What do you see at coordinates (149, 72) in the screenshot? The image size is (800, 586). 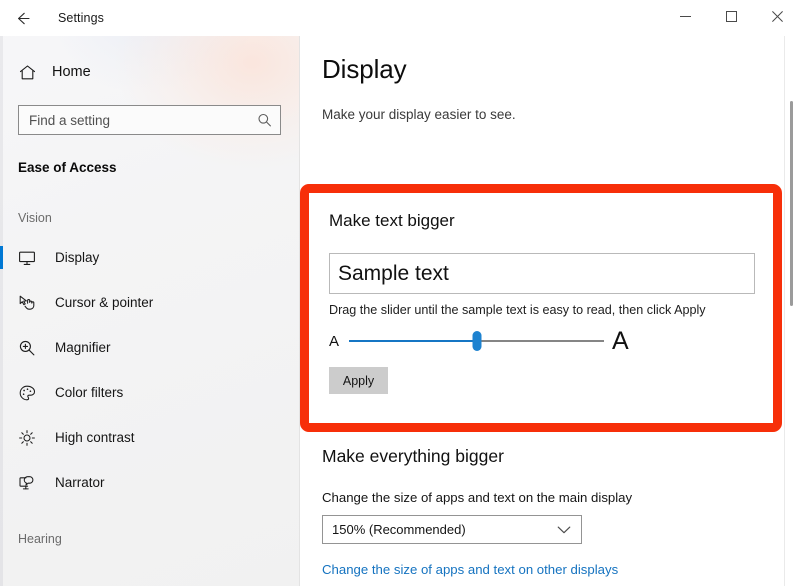 I see `sidebar-item-home: Home` at bounding box center [149, 72].